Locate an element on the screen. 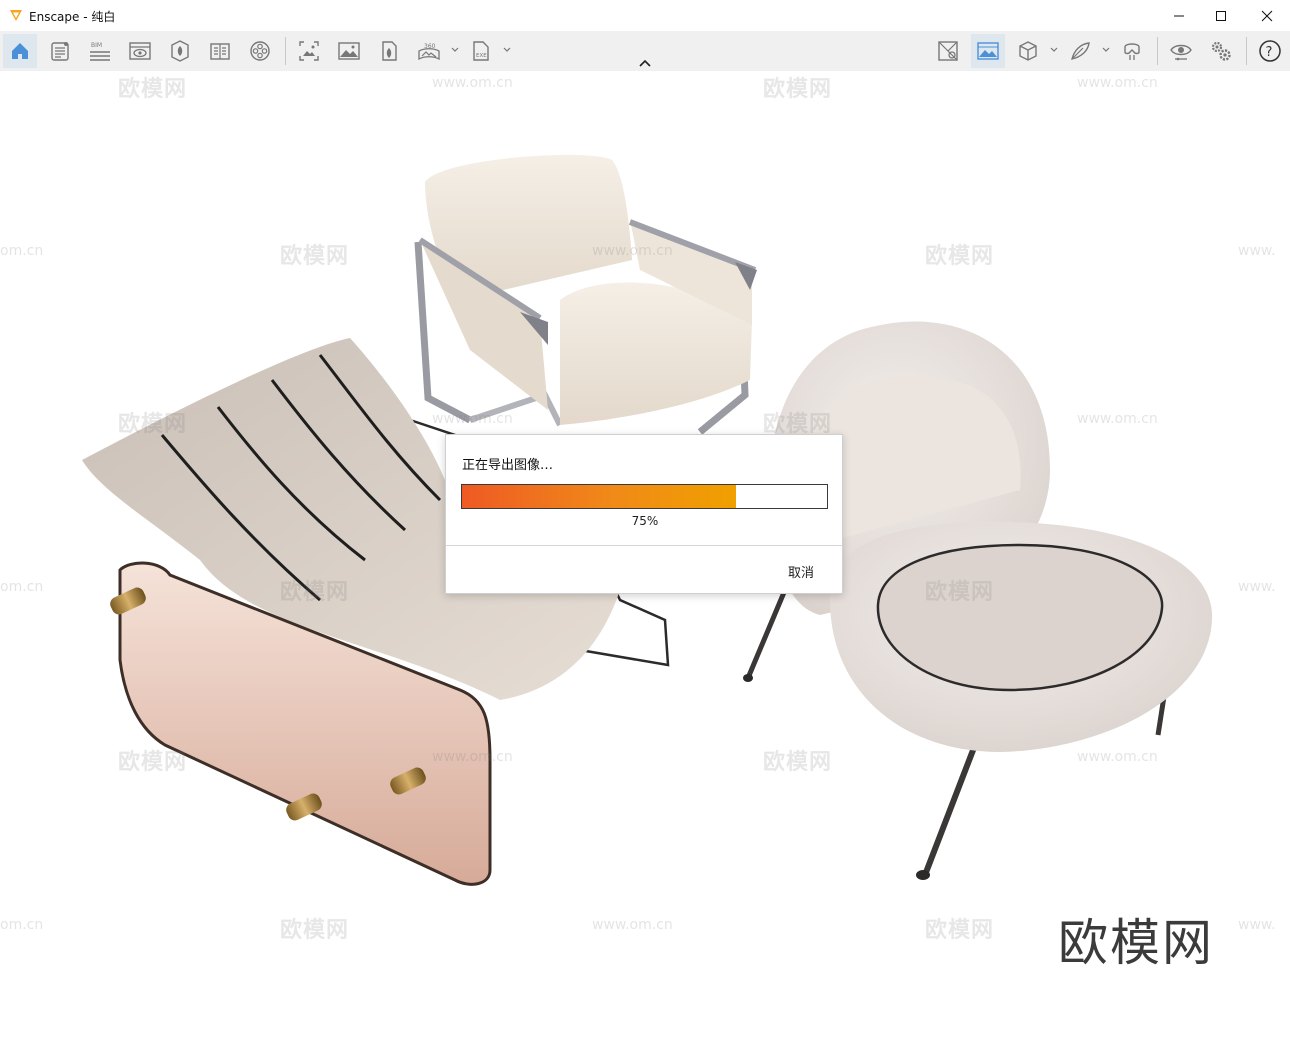 Image resolution: width=1290 pixels, height=1040 pixels. screenshot-icon is located at coordinates (309, 51).